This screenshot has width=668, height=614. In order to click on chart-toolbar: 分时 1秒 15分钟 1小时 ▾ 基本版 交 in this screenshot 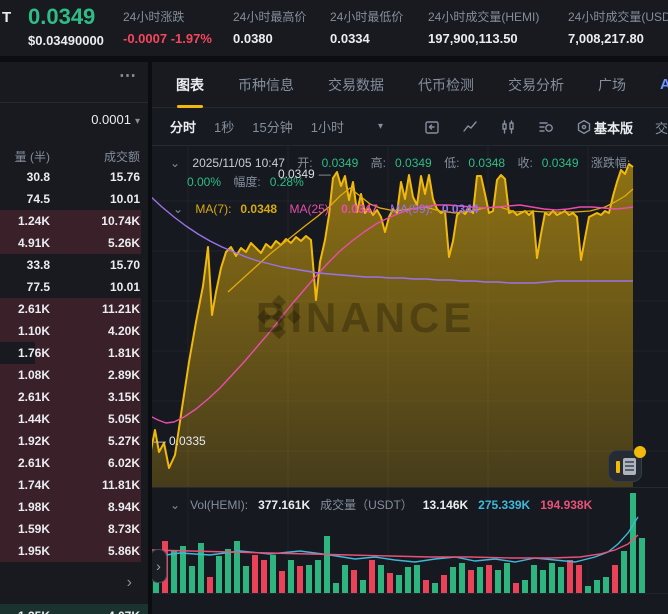, I will do `click(410, 127)`.